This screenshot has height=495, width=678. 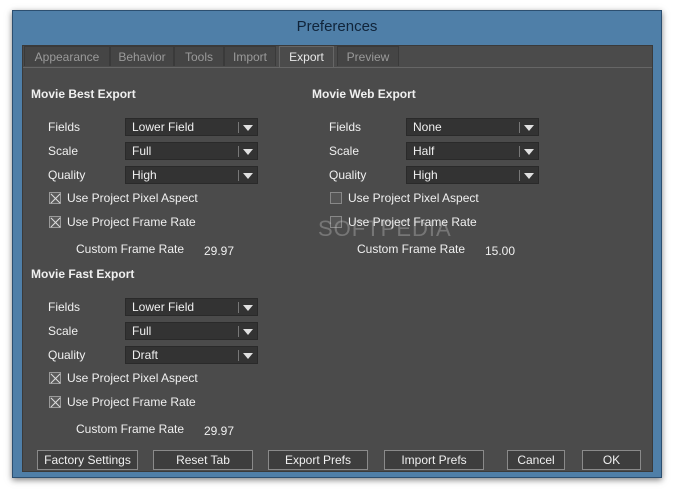 I want to click on best-quality-select: High, so click(x=191, y=175).